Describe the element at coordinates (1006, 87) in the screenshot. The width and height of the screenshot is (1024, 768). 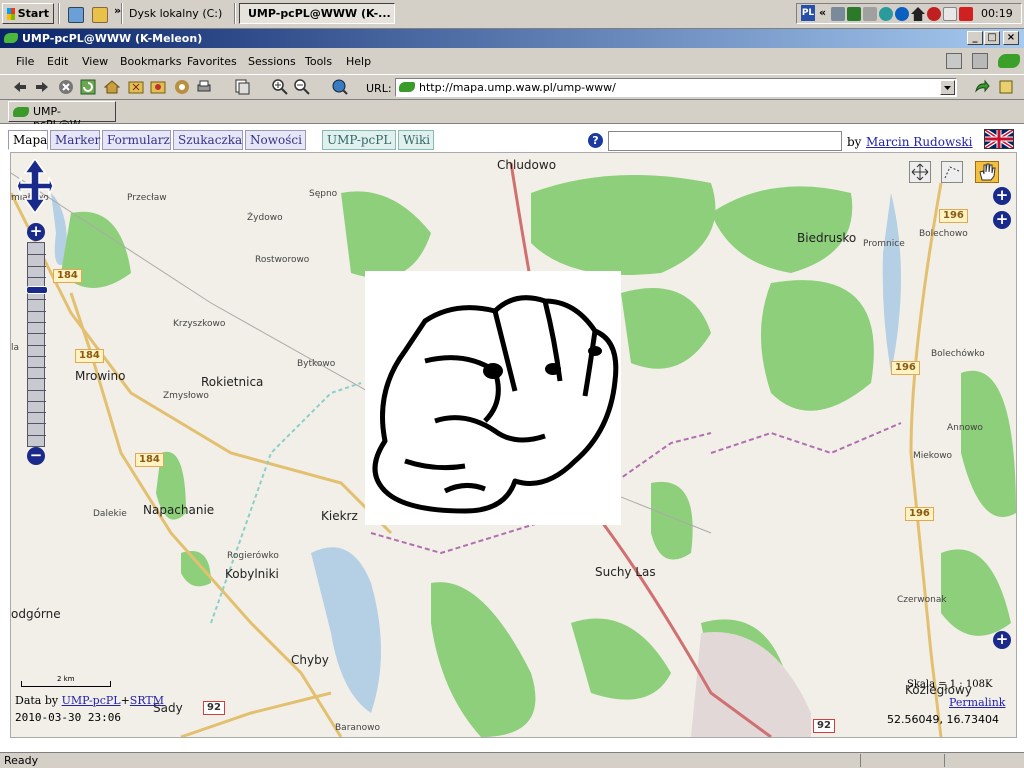
I see `go-page-icon` at that location.